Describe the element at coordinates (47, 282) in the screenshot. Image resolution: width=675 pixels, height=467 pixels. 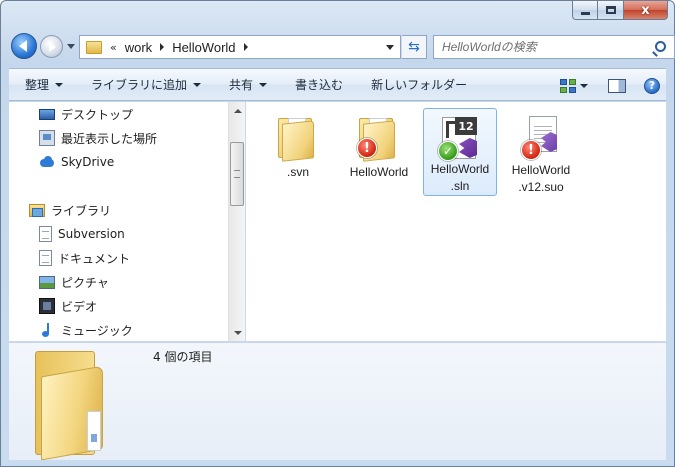
I see `pictures-library-icon` at that location.